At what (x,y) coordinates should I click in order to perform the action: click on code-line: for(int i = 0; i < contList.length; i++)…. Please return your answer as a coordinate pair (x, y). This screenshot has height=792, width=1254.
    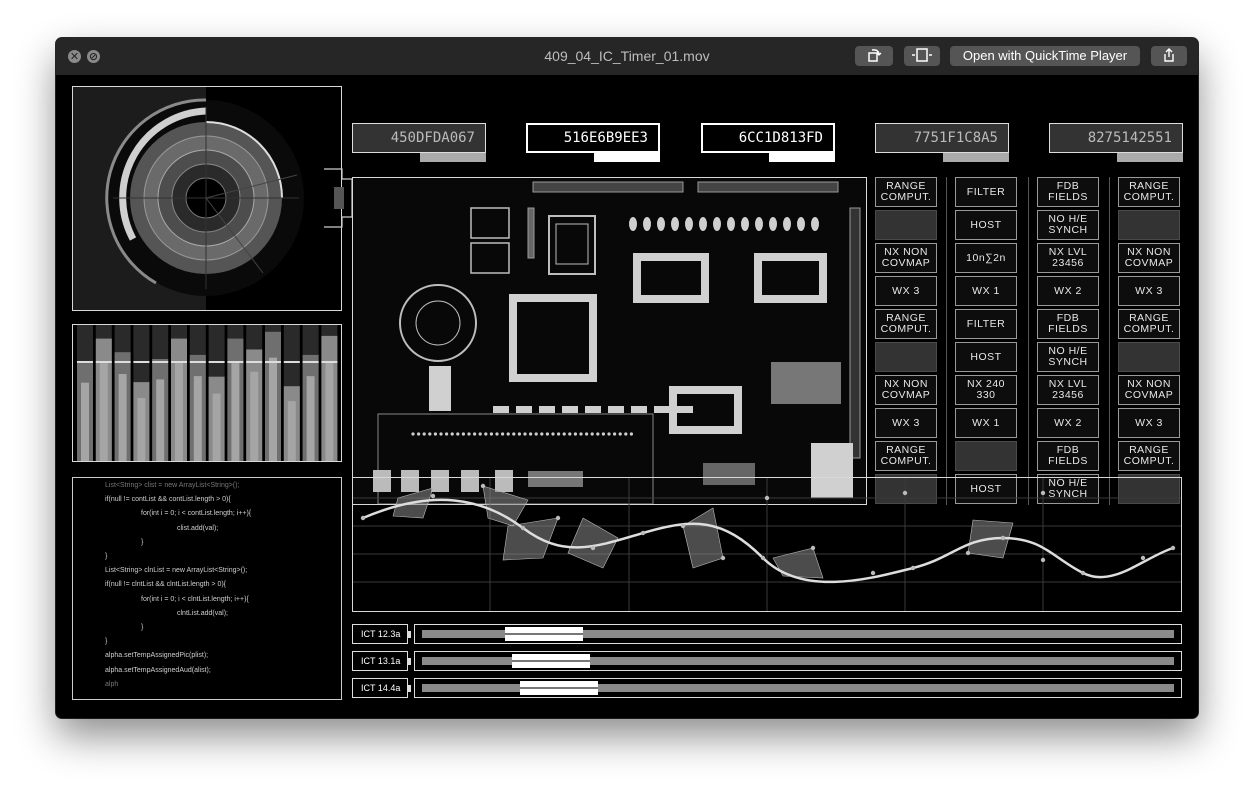
    Looking at the image, I should click on (196, 514).